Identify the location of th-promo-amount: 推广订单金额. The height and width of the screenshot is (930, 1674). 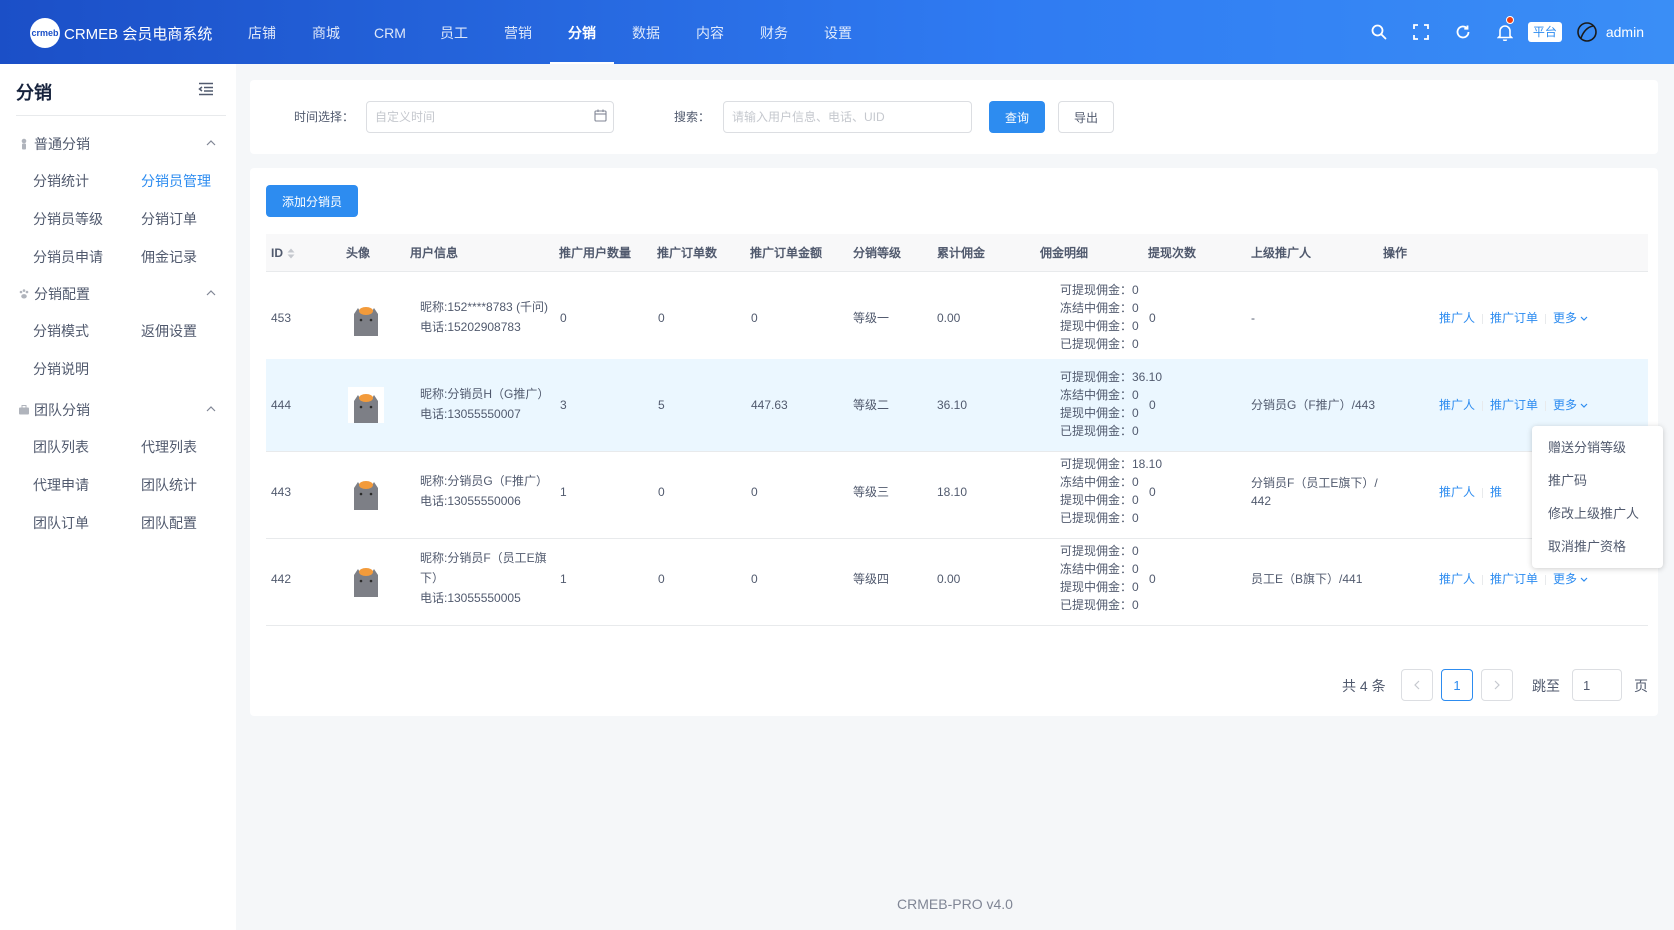
(786, 253).